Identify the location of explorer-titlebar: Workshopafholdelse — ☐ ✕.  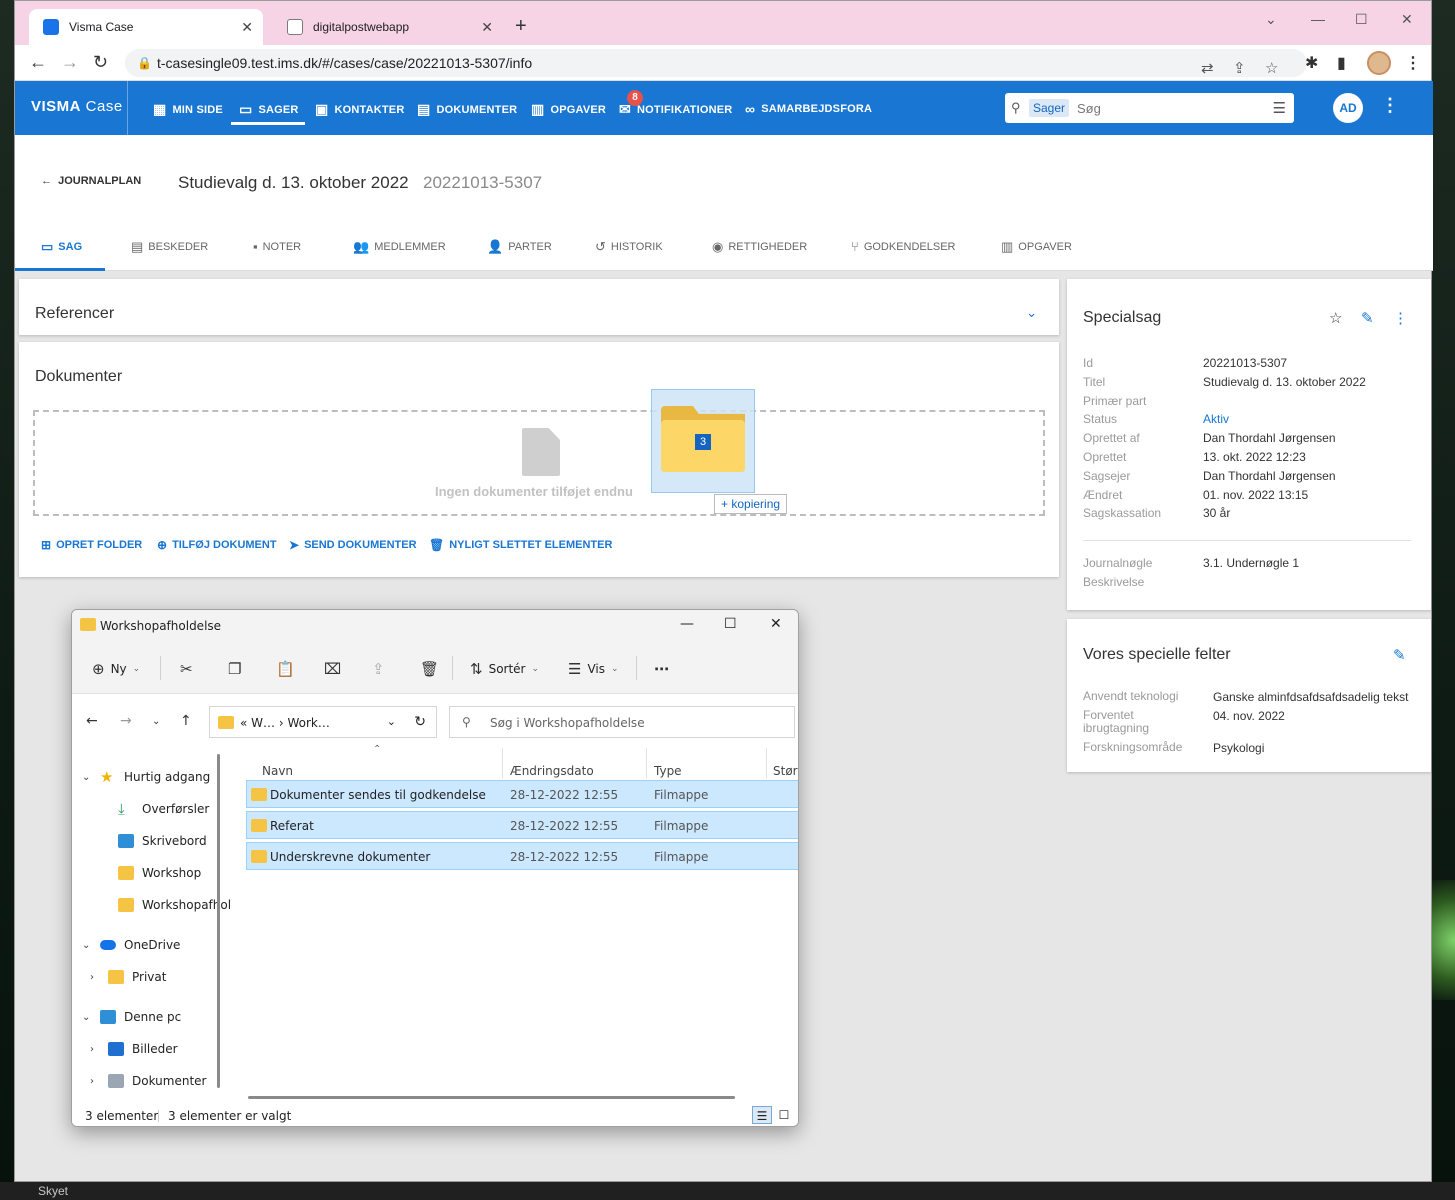
(435, 626).